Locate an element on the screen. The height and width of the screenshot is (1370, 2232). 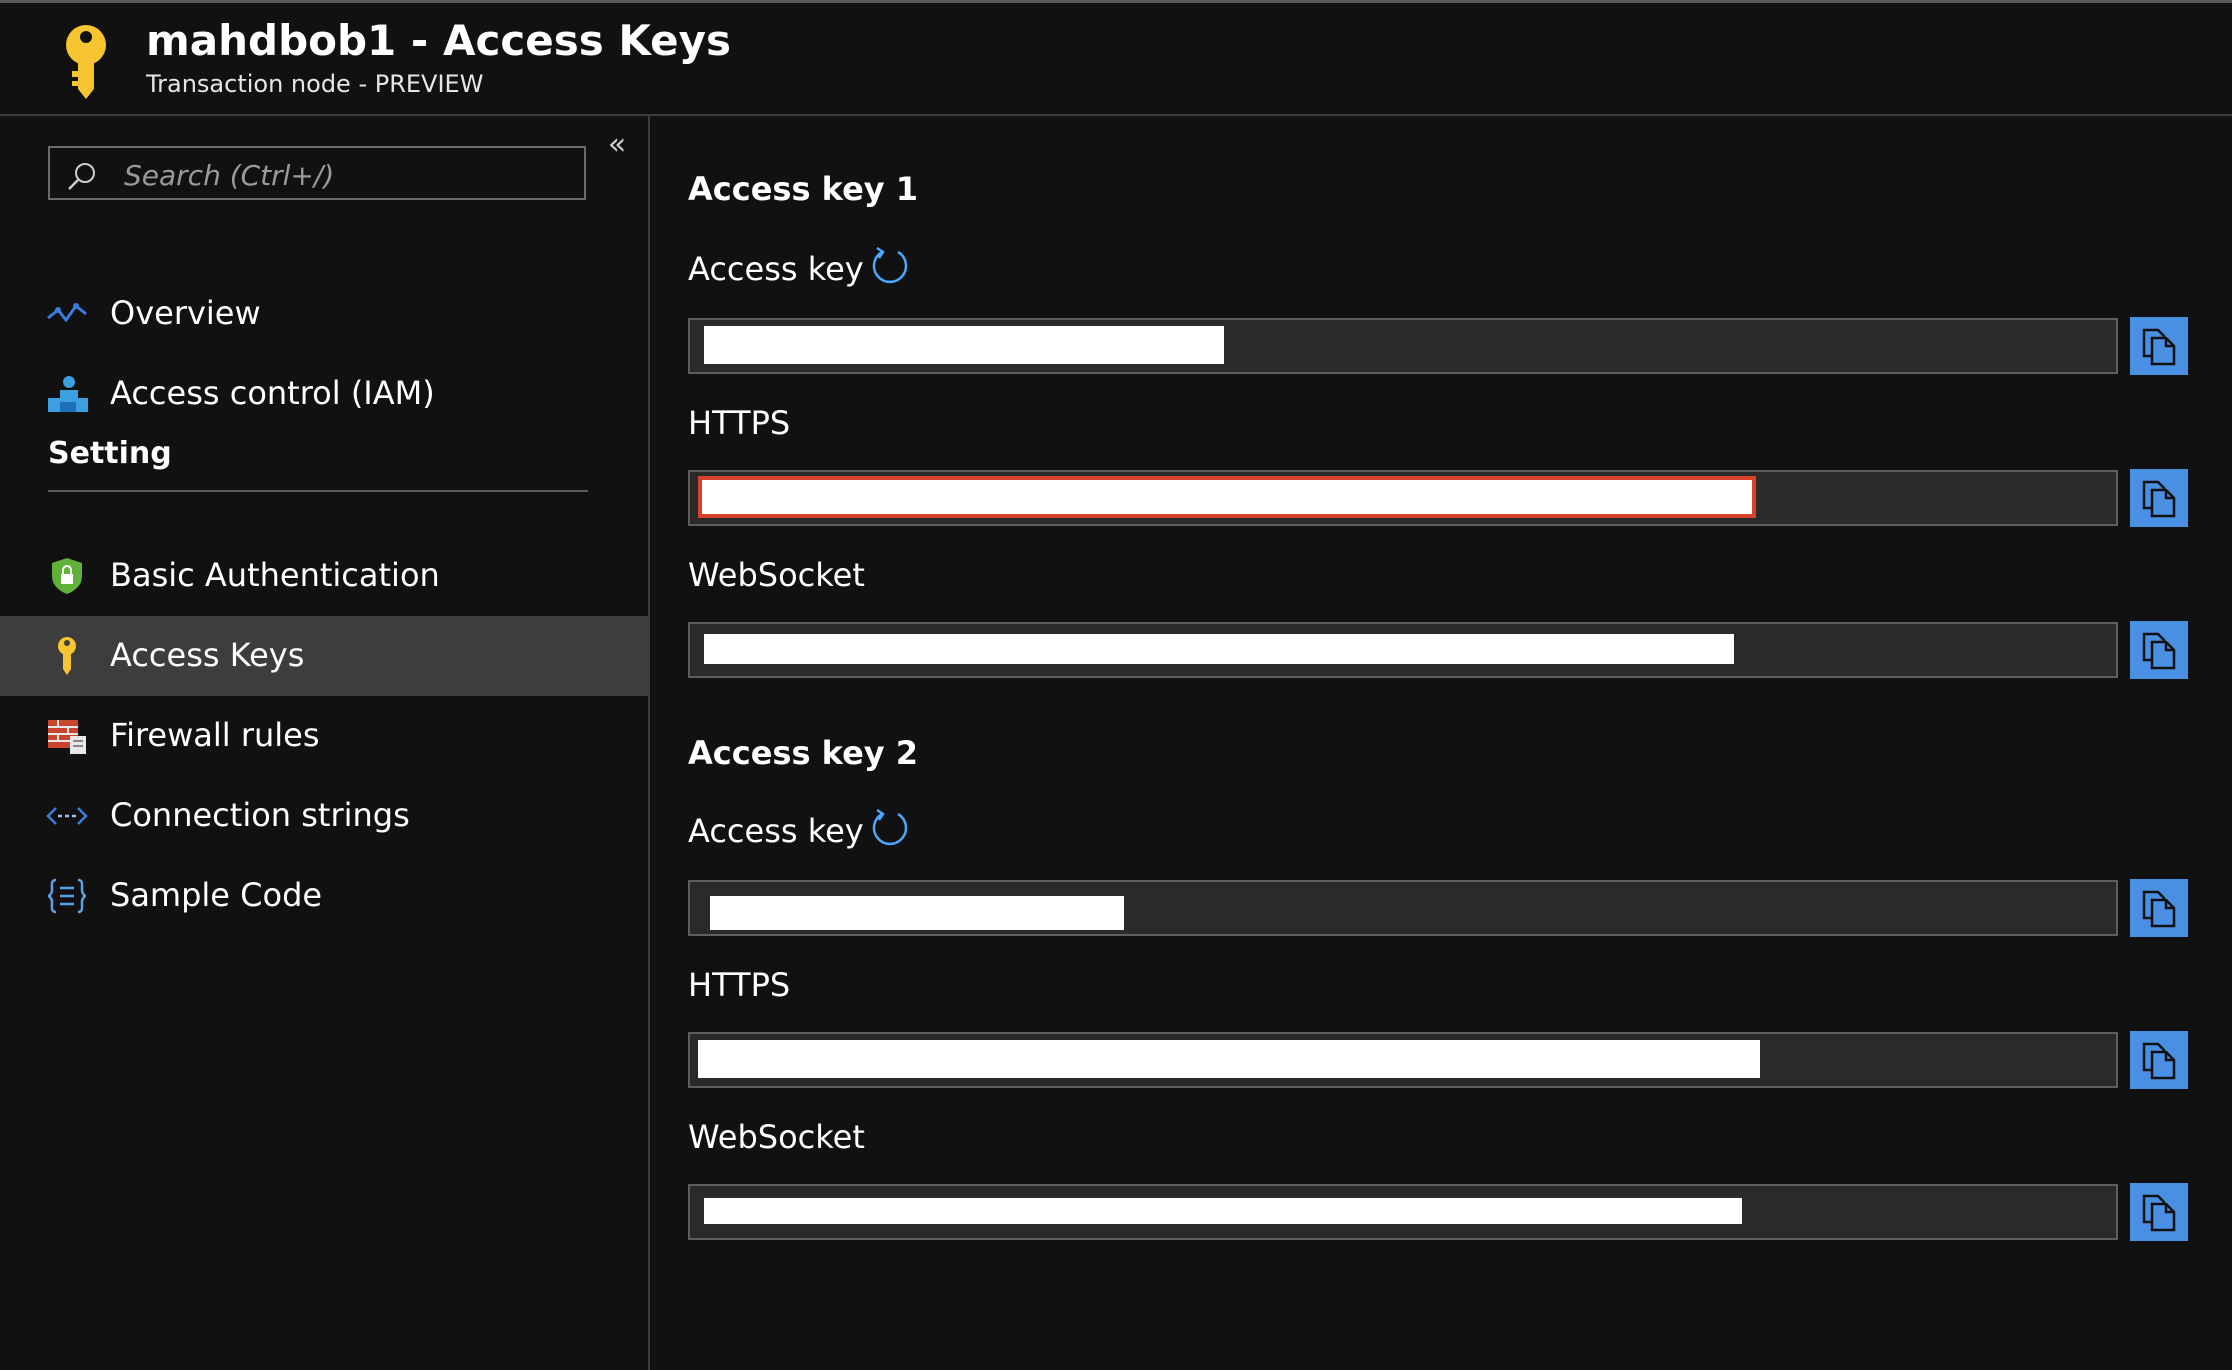
shield-lock-icon is located at coordinates (67, 576).